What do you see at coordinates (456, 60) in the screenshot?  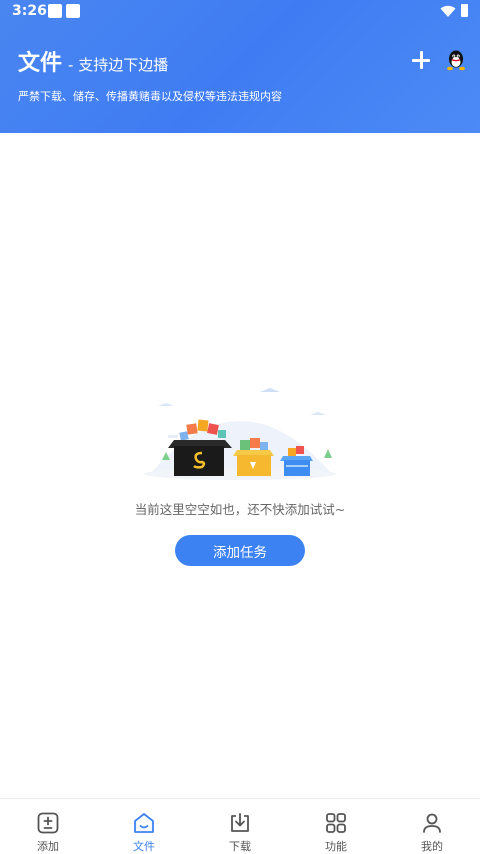 I see `qq-icon` at bounding box center [456, 60].